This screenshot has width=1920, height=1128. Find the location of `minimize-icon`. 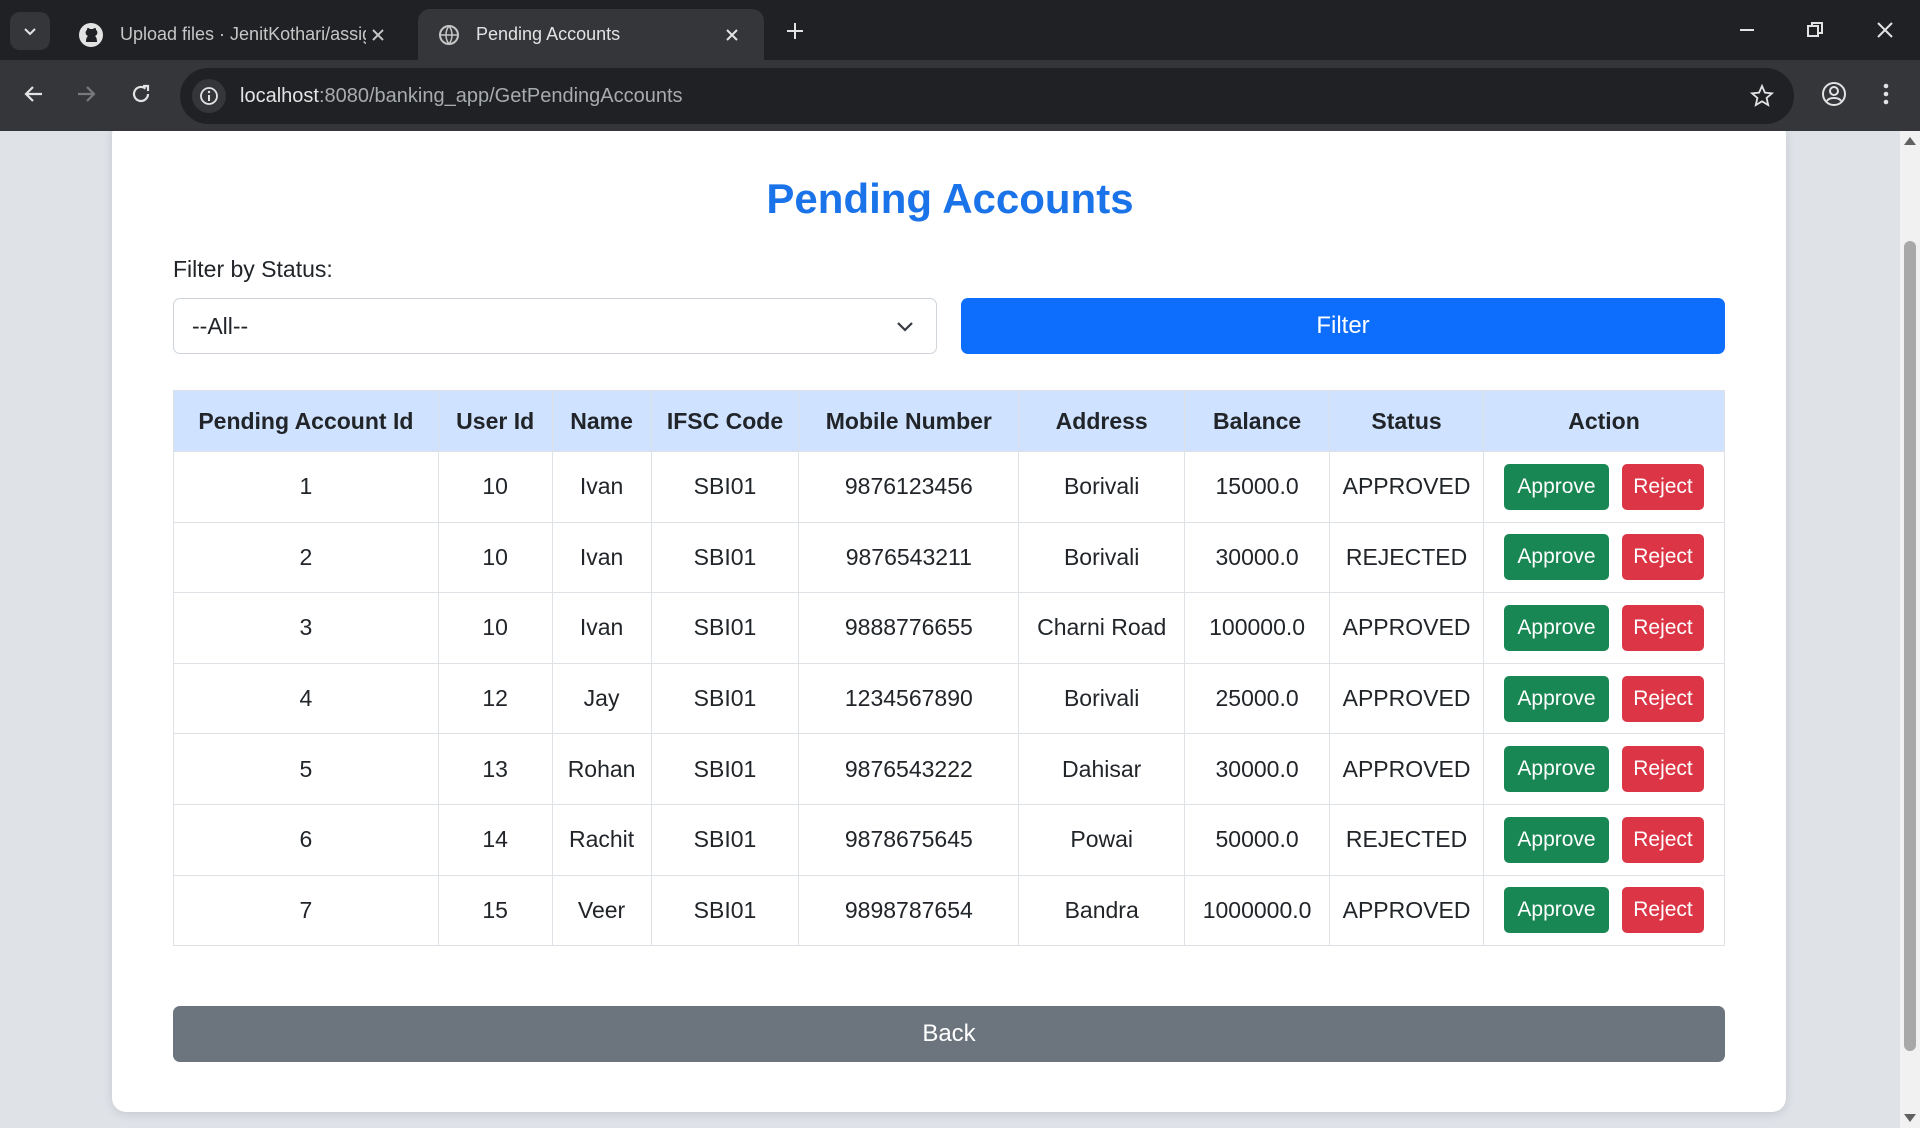

minimize-icon is located at coordinates (1747, 30).